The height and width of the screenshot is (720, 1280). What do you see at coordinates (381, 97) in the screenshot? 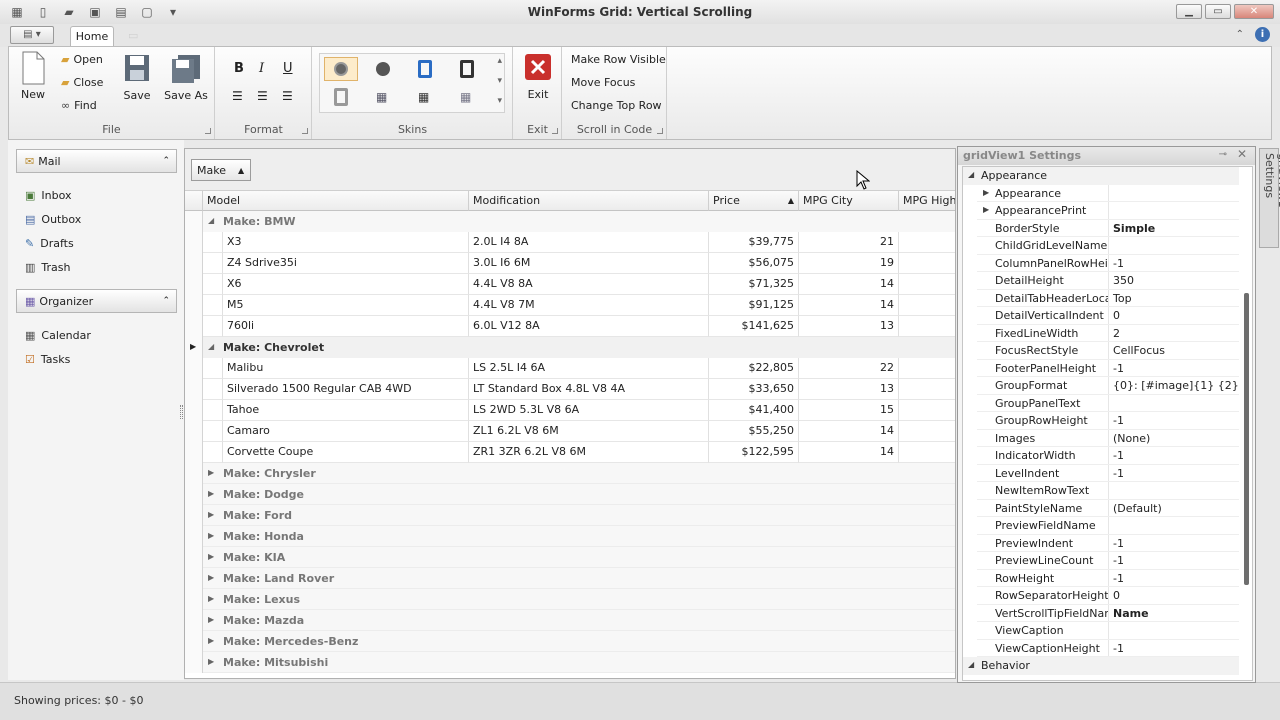
I see `skin-grid-icon-1: ▦` at bounding box center [381, 97].